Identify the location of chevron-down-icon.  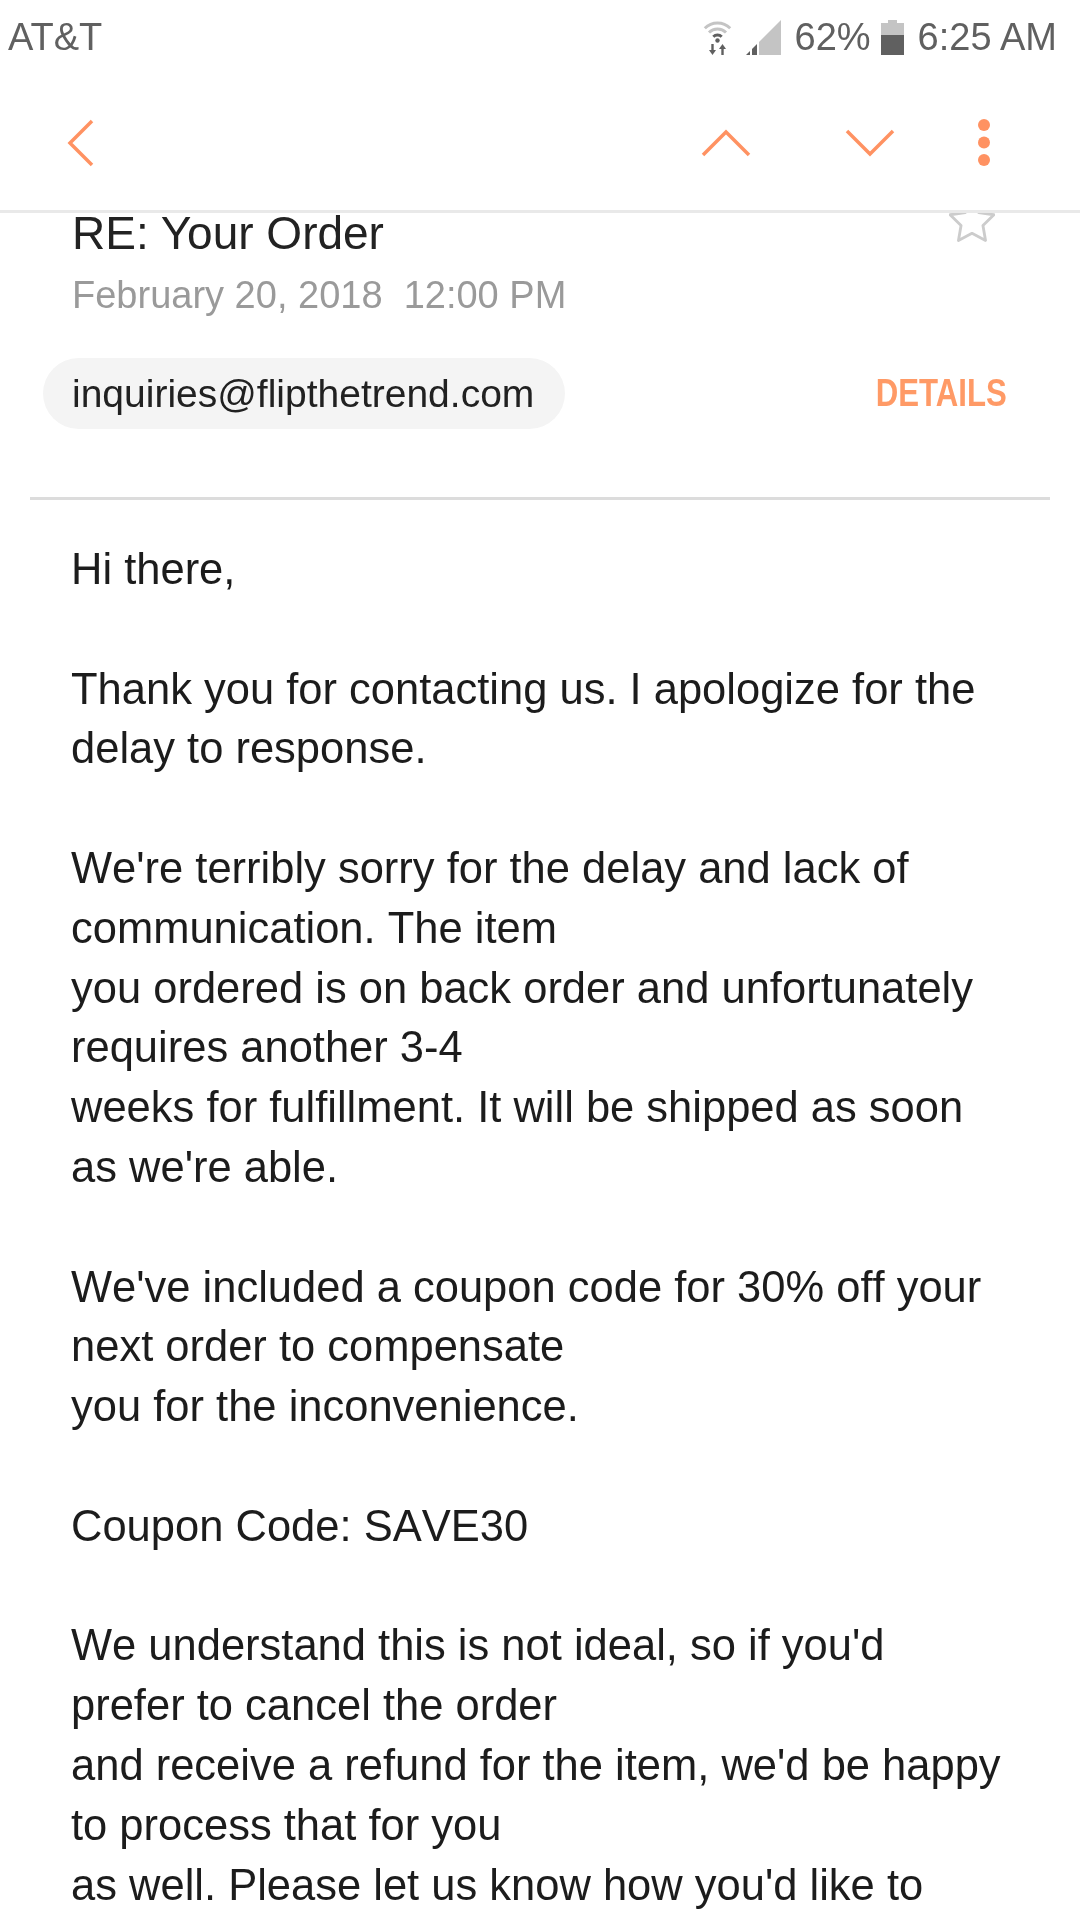
(870, 142).